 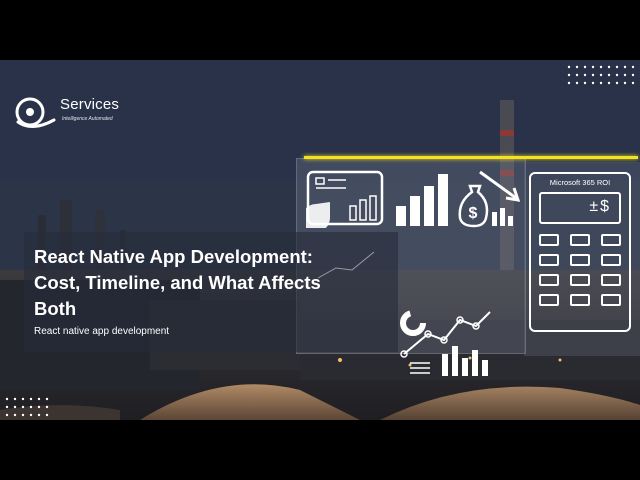 I want to click on calculator-icon: Microsoft 365 ROI ±$, so click(x=580, y=252).